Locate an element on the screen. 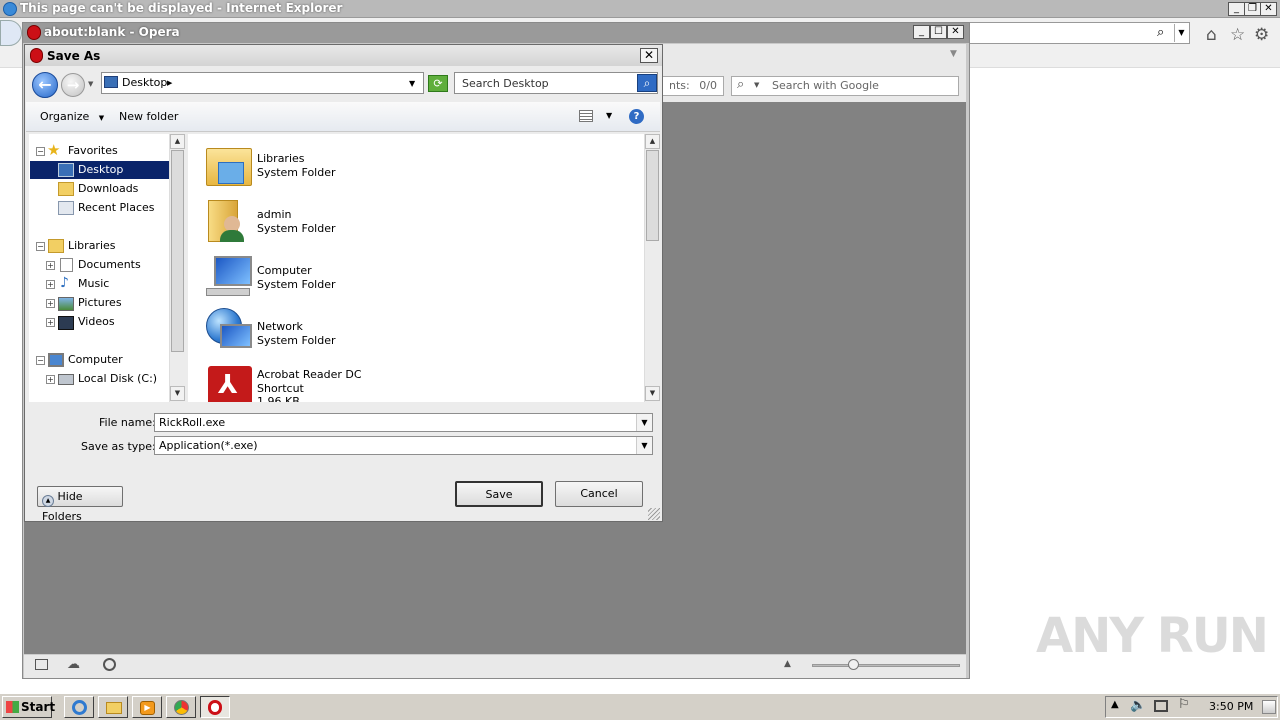 The height and width of the screenshot is (720, 1280). computer-monitor-icon is located at coordinates (233, 271).